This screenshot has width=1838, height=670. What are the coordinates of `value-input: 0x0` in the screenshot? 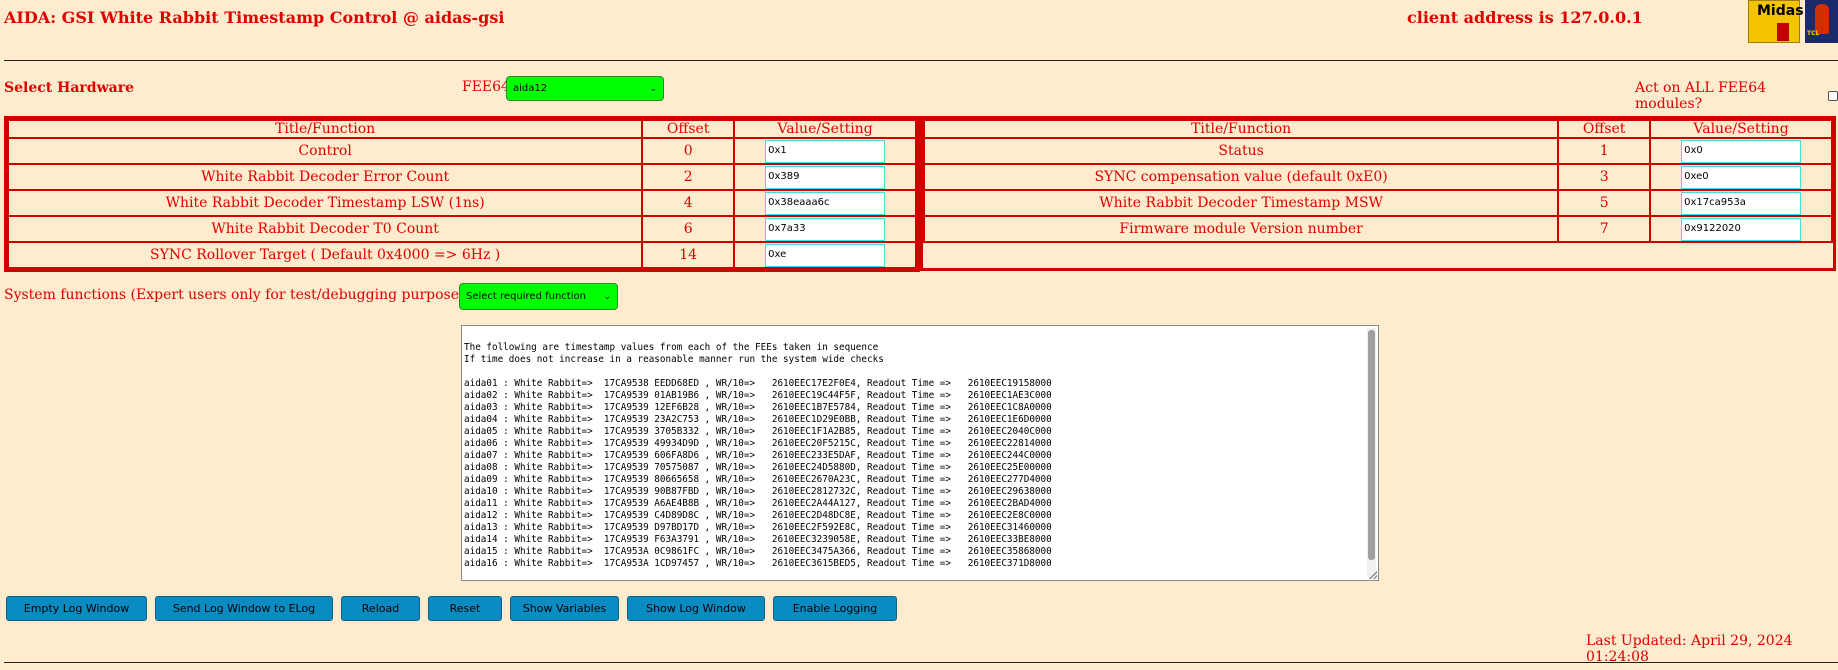 It's located at (1741, 151).